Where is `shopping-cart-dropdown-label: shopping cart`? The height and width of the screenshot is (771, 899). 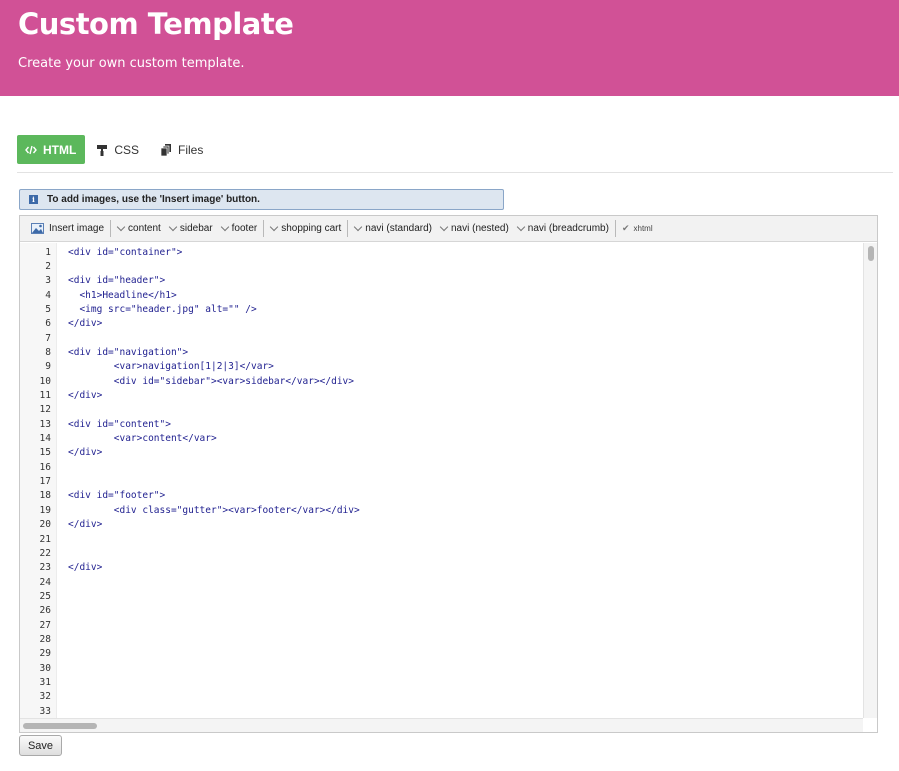
shopping-cart-dropdown-label: shopping cart is located at coordinates (311, 228).